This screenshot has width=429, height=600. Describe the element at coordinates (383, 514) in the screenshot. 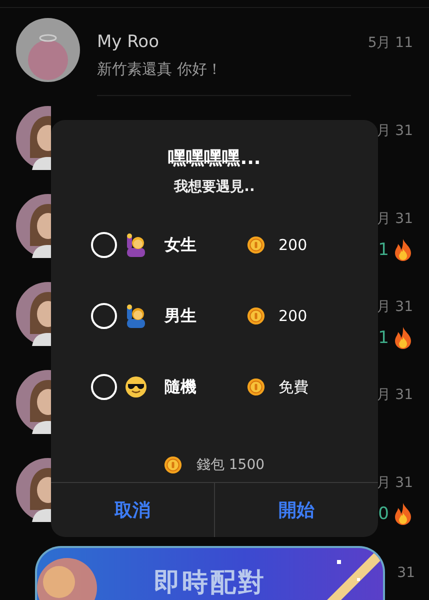

I see `streak-count: 0` at that location.